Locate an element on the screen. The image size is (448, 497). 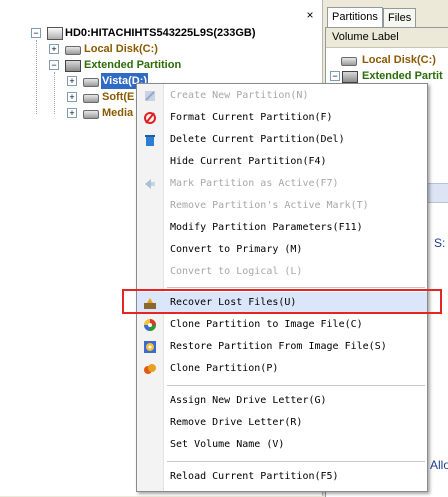
menu-item-set-volume-name: Set Volume Name (V) is located at coordinates (282, 445).